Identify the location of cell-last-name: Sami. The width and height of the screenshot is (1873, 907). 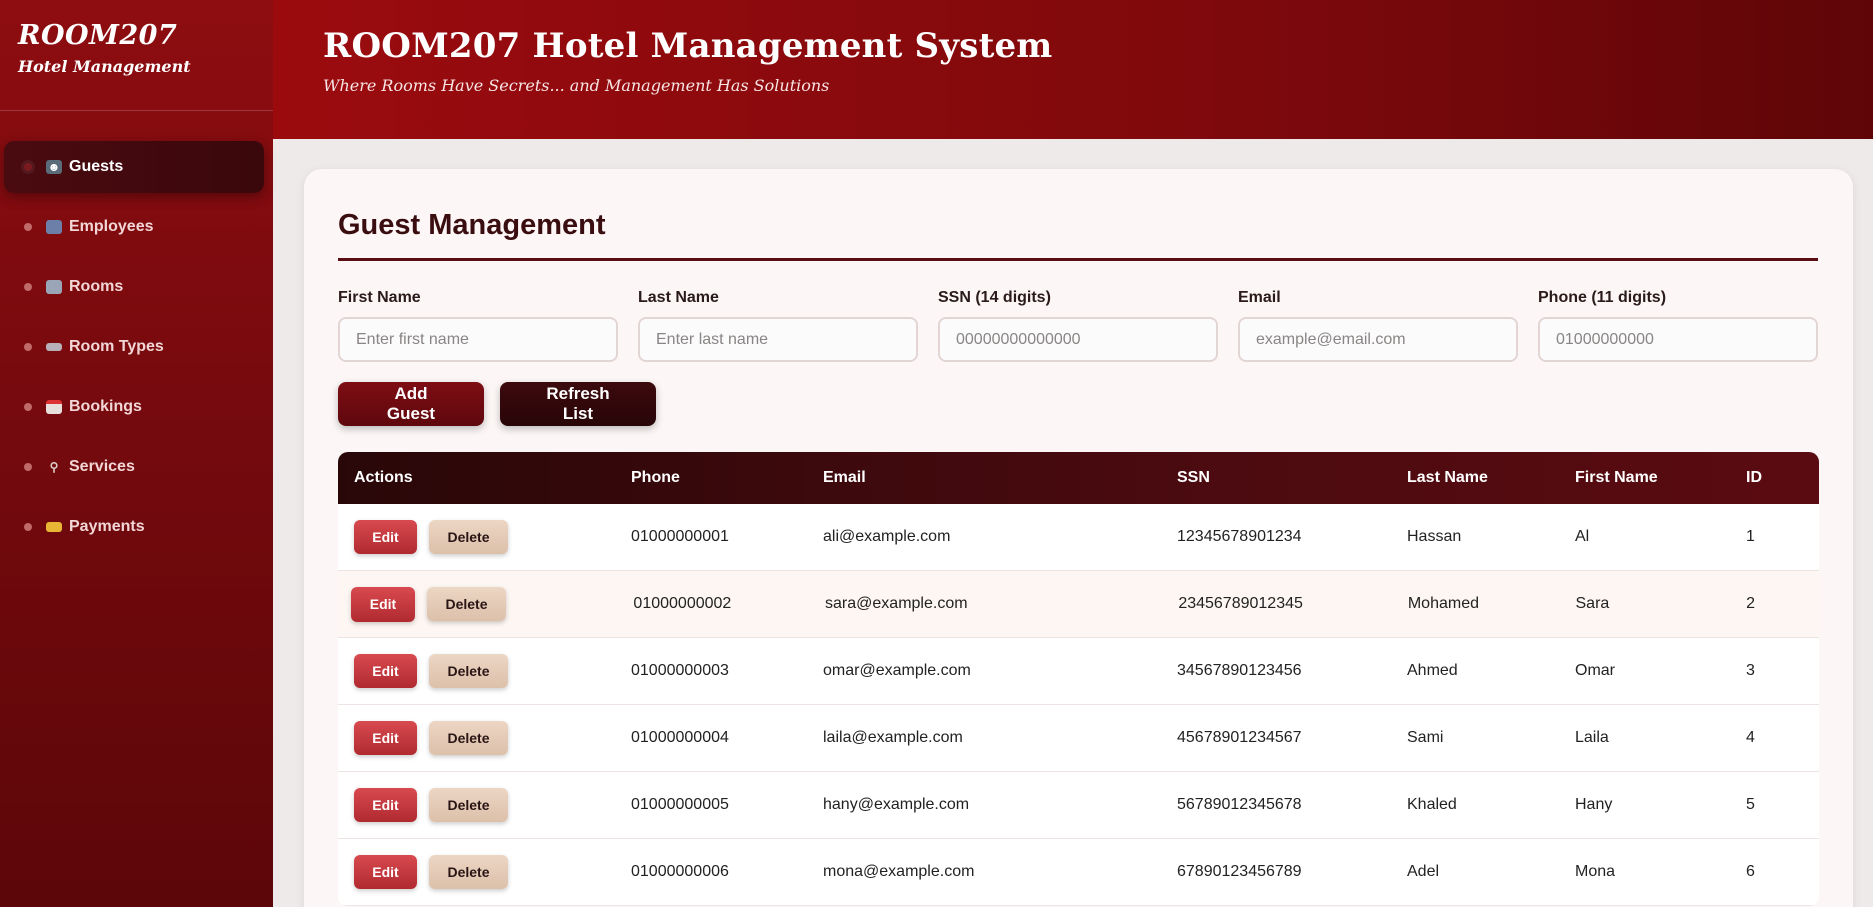
(1425, 737).